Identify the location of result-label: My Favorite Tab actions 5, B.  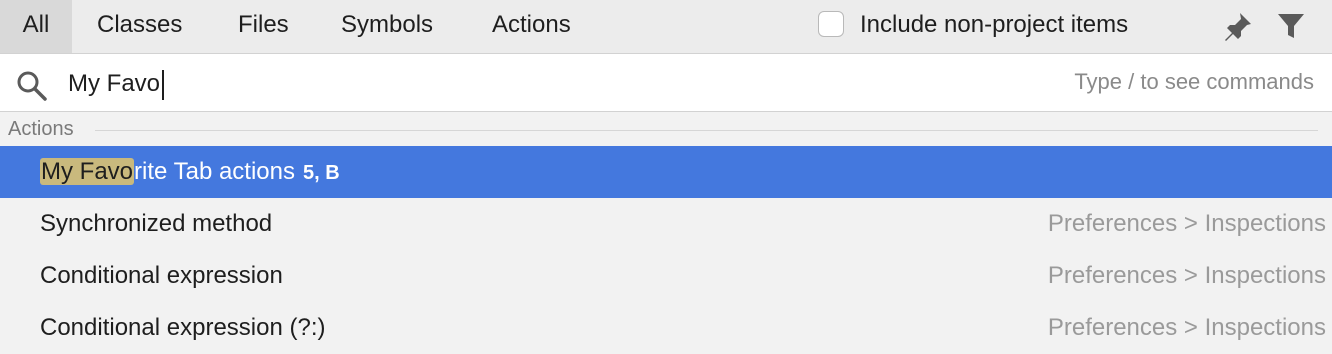
(190, 172).